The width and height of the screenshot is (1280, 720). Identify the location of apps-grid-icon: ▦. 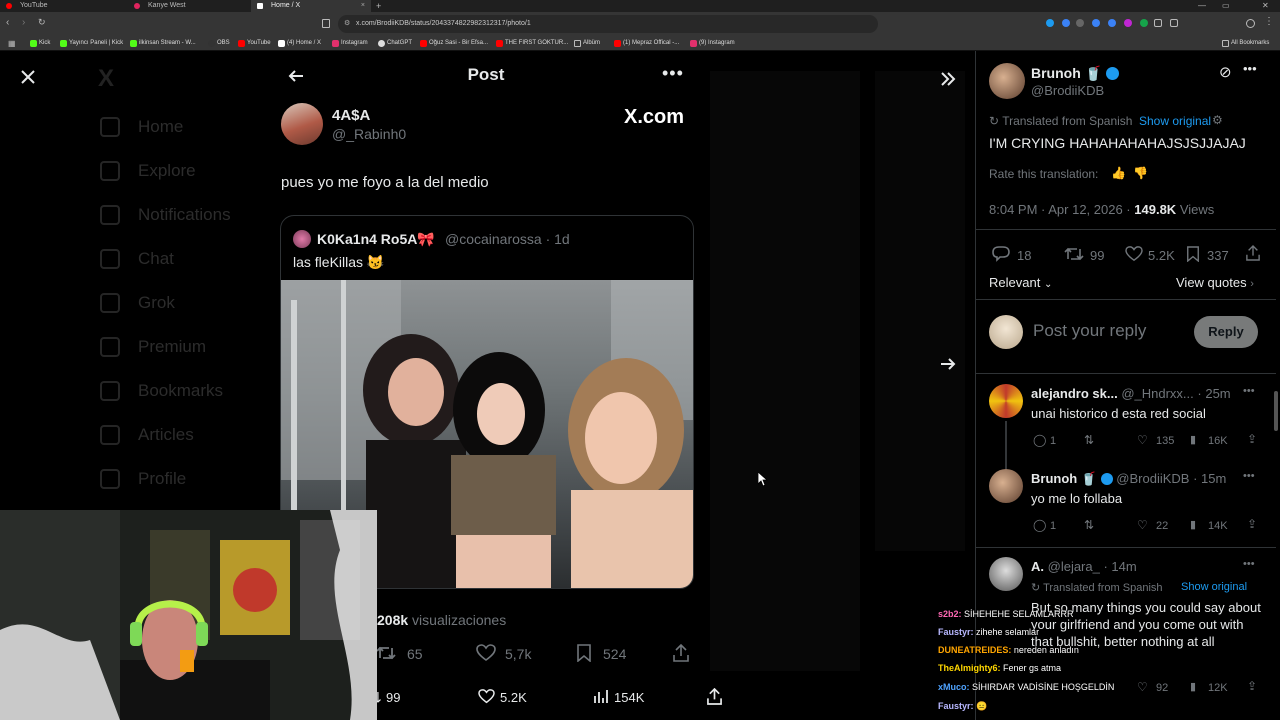
(12, 43).